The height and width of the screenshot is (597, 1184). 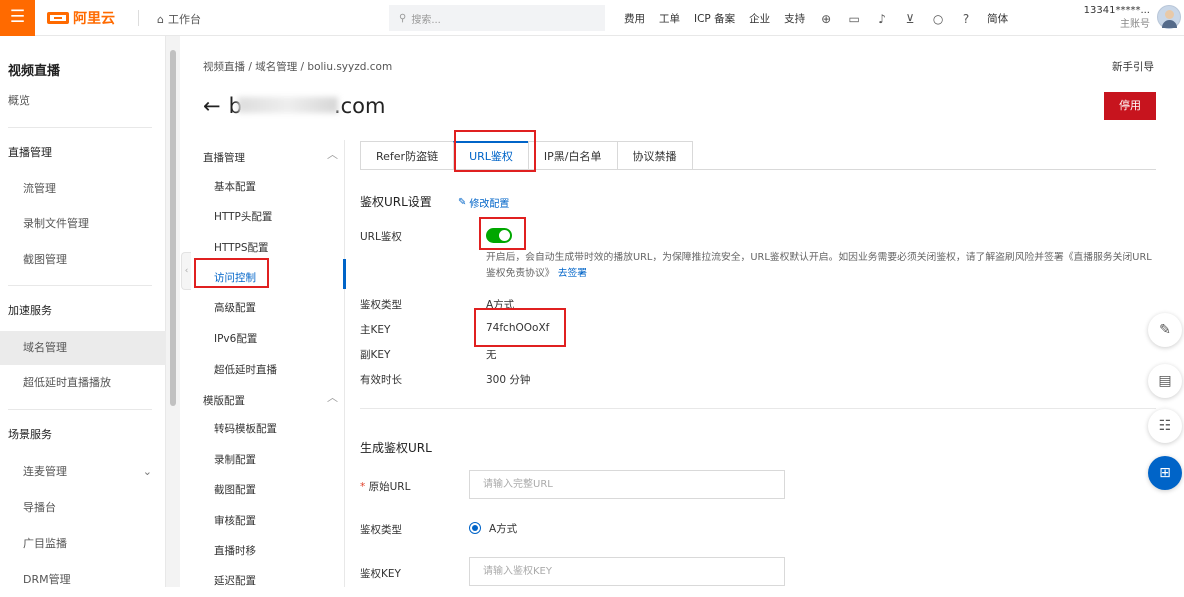 What do you see at coordinates (854, 19) in the screenshot?
I see `terminal-icon: ▭` at bounding box center [854, 19].